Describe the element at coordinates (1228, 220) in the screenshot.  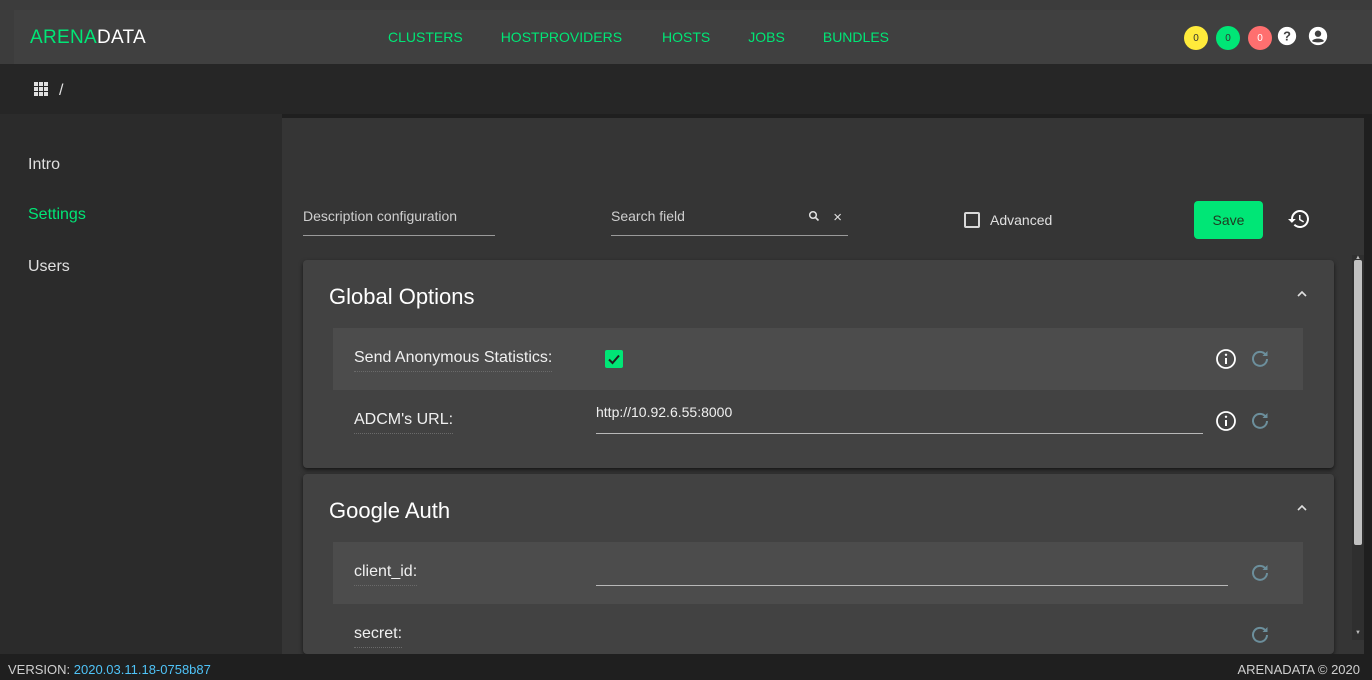
I see `save-button: Save` at that location.